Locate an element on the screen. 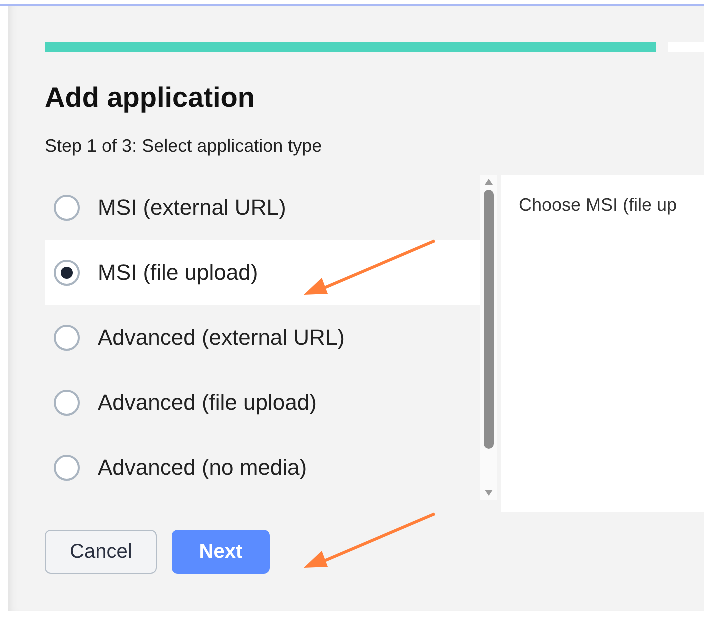 This screenshot has width=704, height=617. step-label: Step 1 of 3: Select application type is located at coordinates (184, 146).